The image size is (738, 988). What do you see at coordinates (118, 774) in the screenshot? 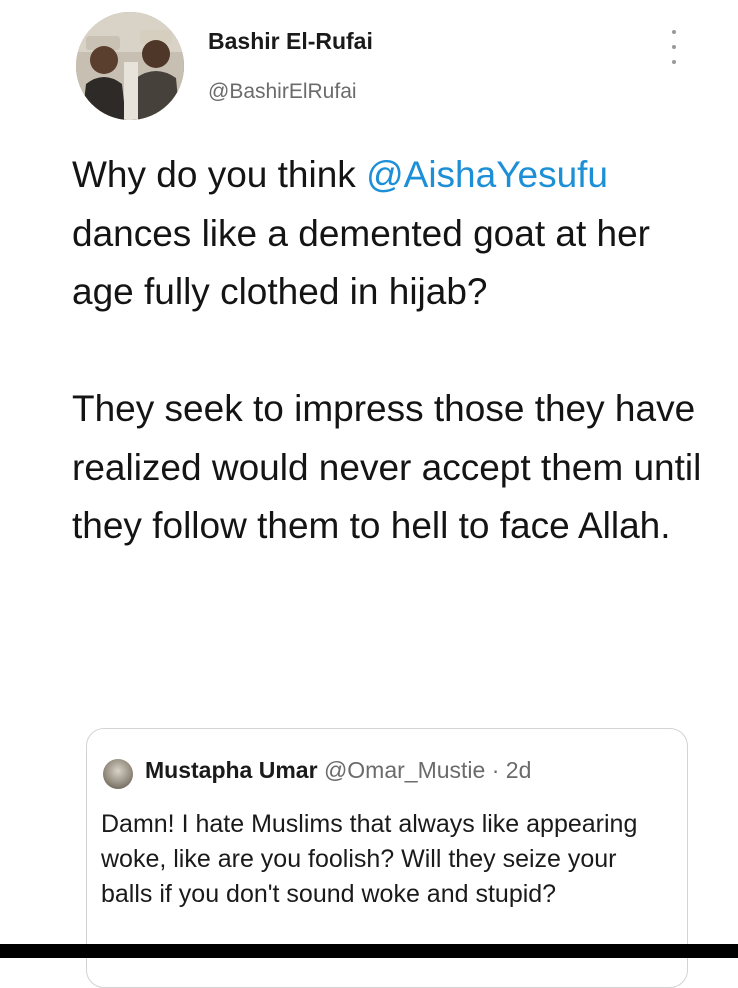
I see `quoted-author-avatar` at bounding box center [118, 774].